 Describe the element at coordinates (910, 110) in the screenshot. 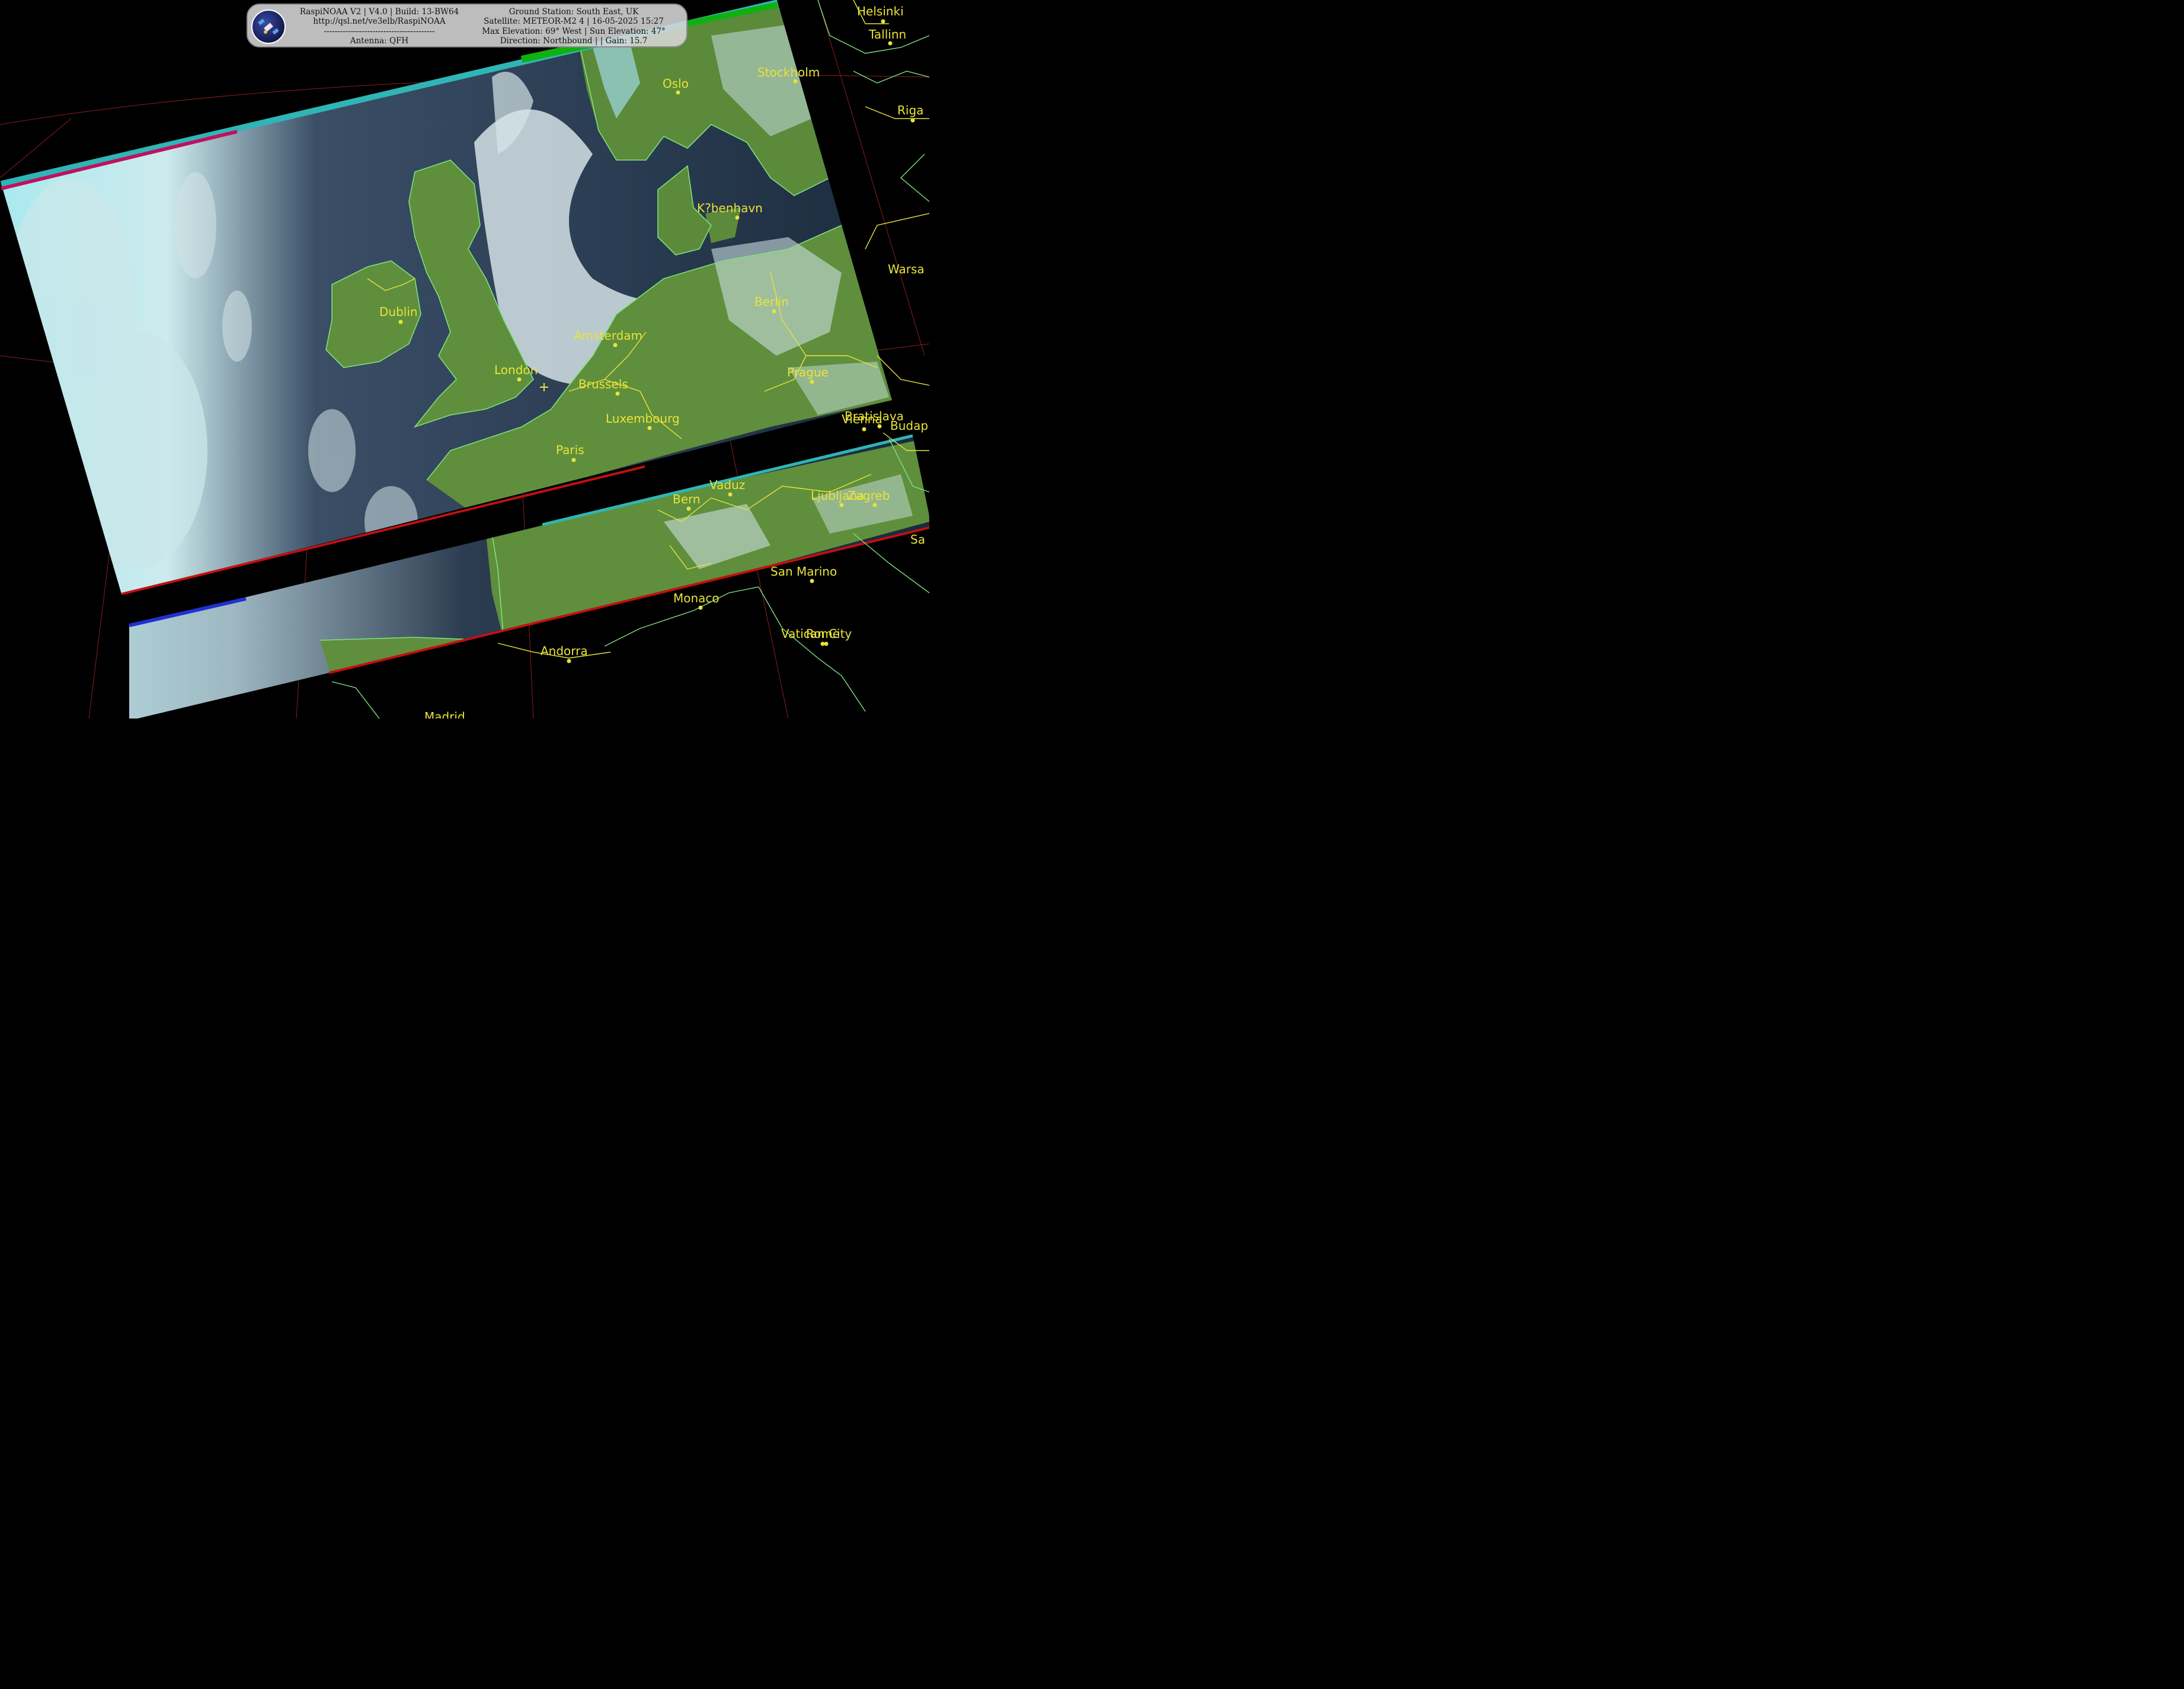

I see `city-label: Riga` at that location.